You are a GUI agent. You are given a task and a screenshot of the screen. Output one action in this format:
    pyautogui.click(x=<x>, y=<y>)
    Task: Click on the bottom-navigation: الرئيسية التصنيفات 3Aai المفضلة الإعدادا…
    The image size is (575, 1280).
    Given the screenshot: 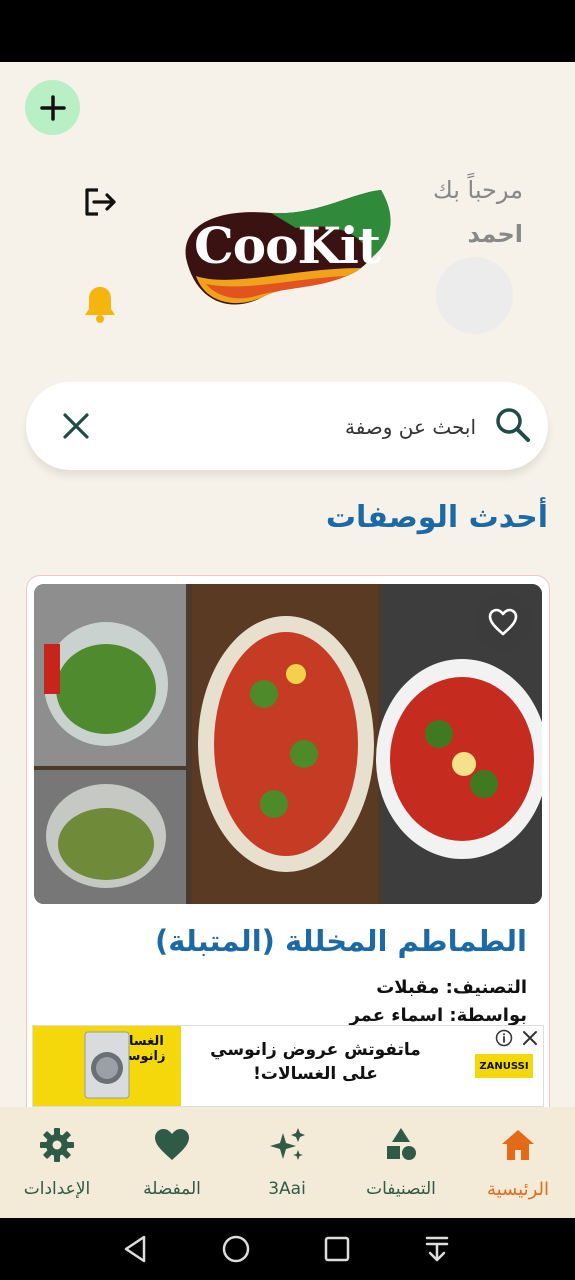 What is the action you would take?
    pyautogui.click(x=287, y=1162)
    